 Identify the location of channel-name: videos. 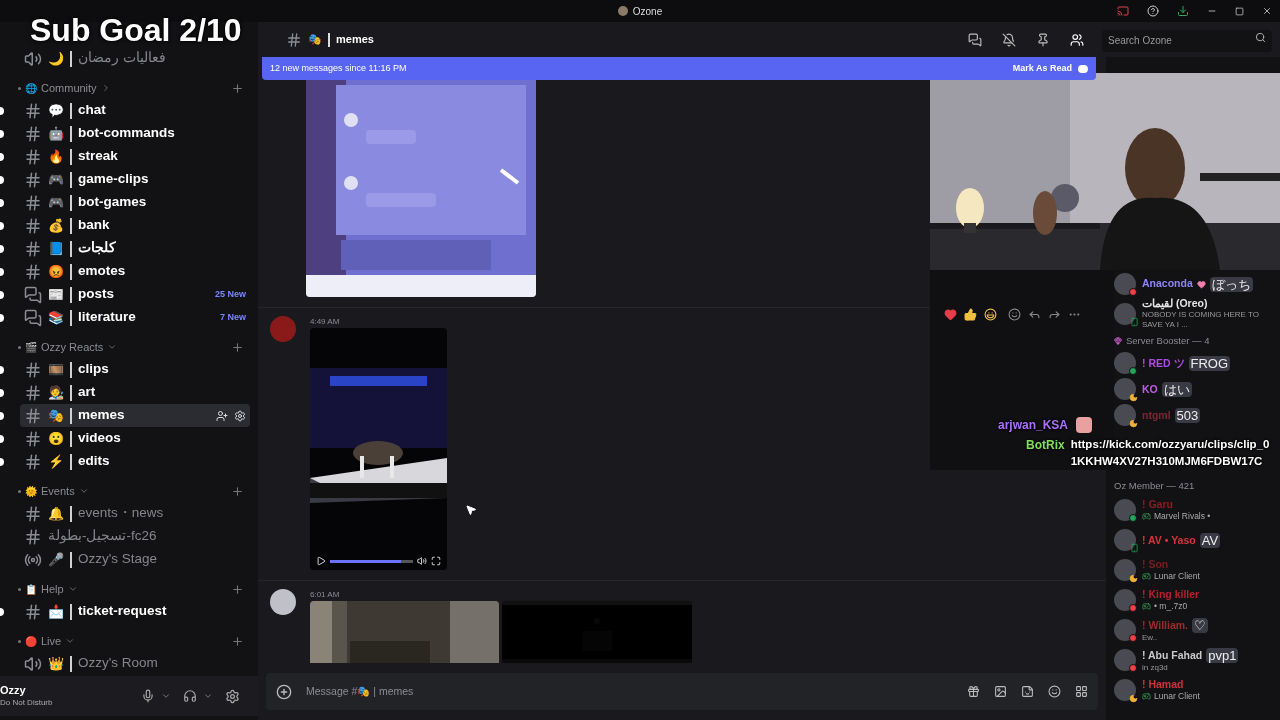
(99, 438).